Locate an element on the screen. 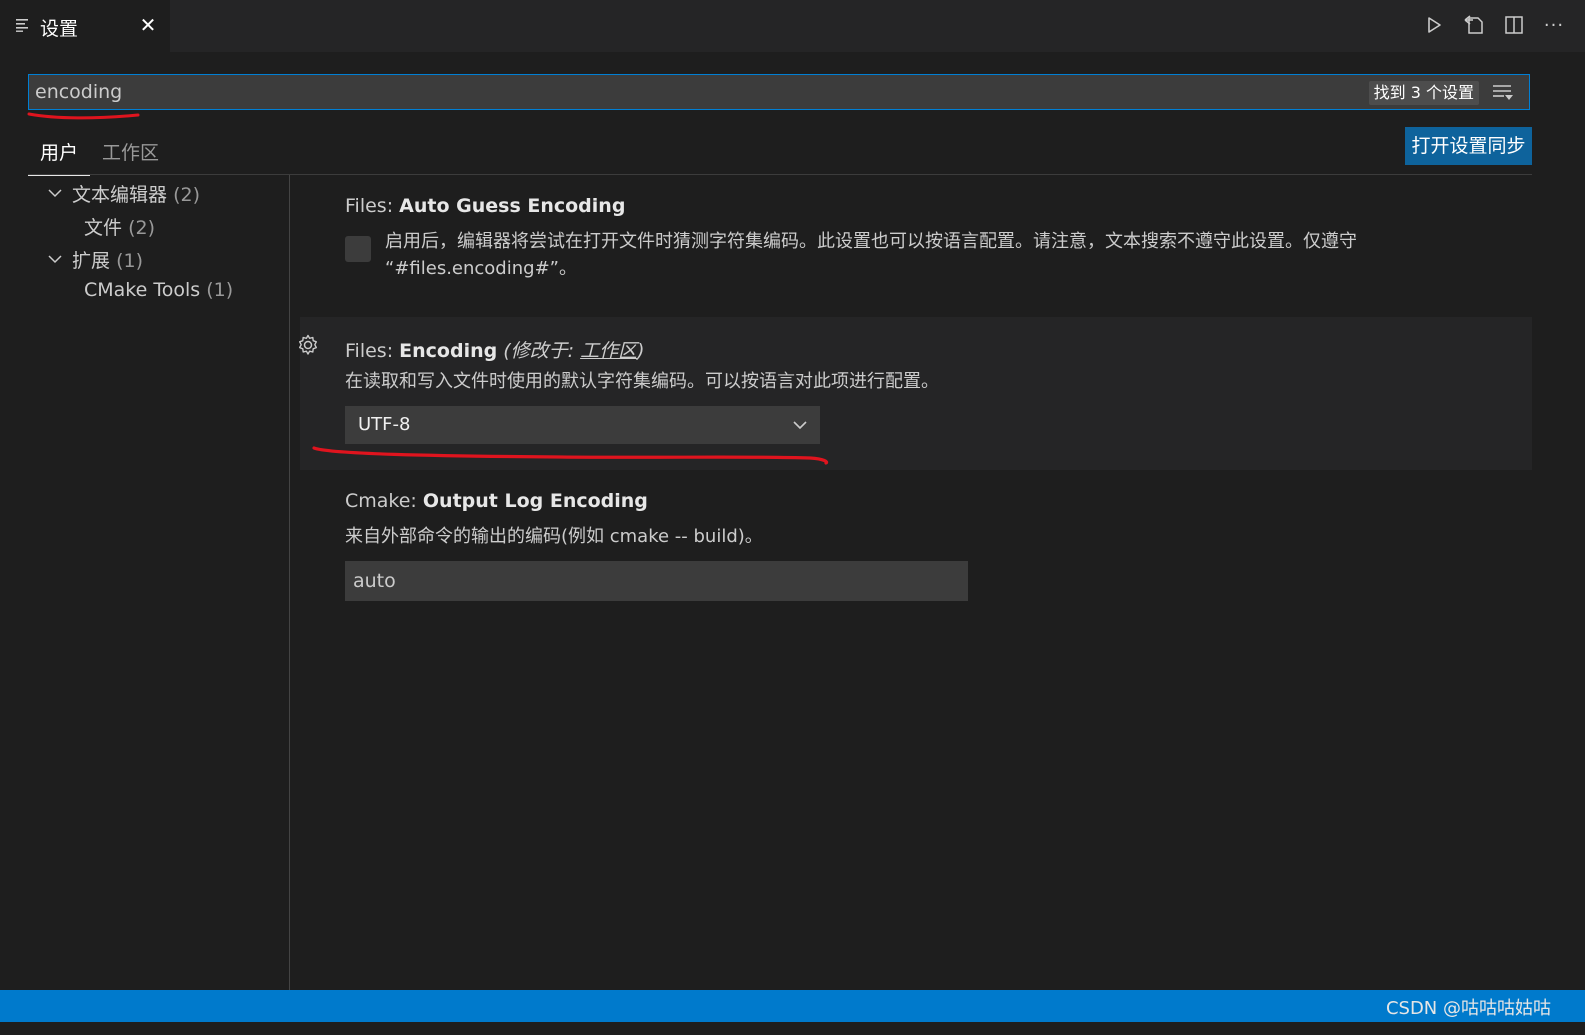 This screenshot has height=1035, width=1585. toc-item-extensions: 扩展 (1) is located at coordinates (107, 259).